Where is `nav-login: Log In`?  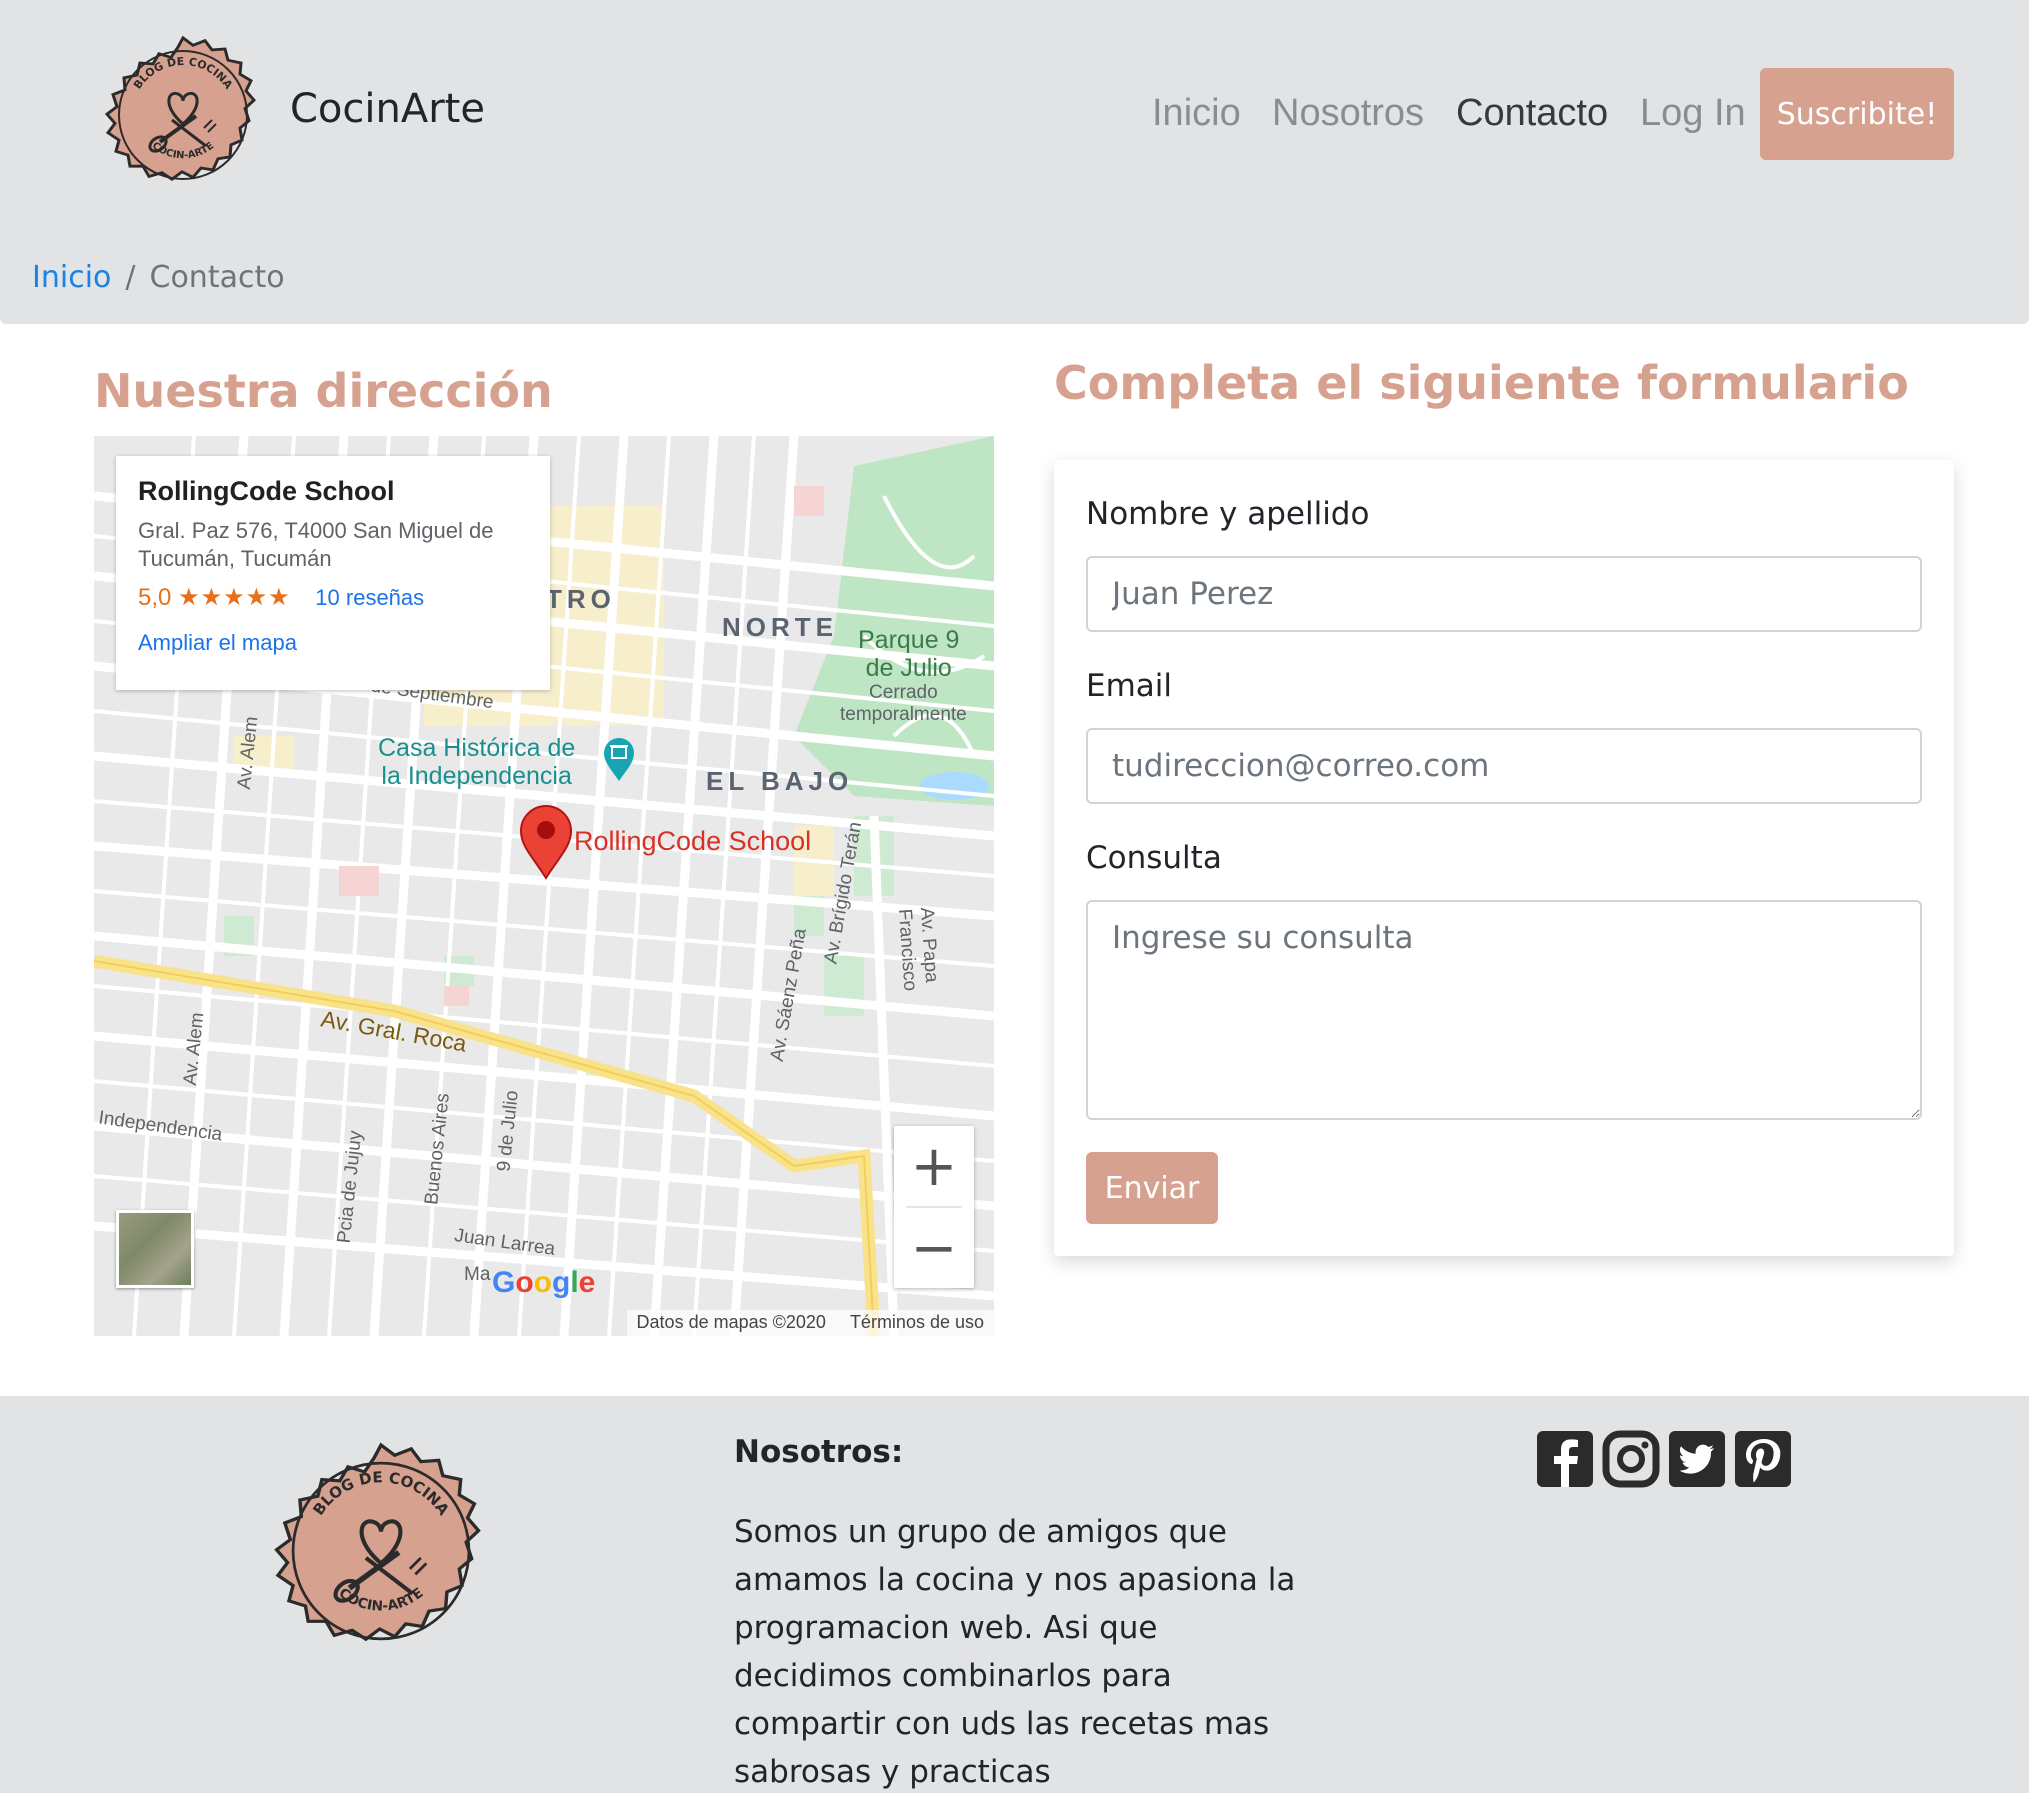 nav-login: Log In is located at coordinates (1693, 113).